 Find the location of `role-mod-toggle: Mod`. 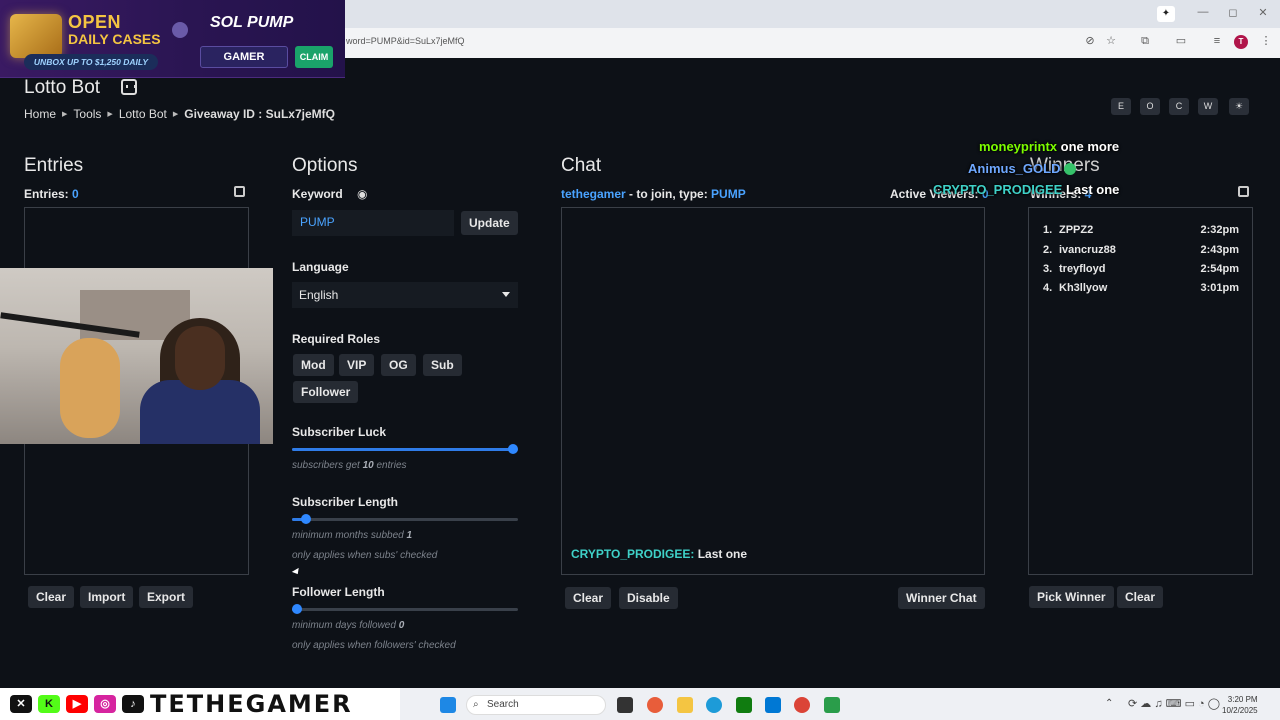

role-mod-toggle: Mod is located at coordinates (313, 365).